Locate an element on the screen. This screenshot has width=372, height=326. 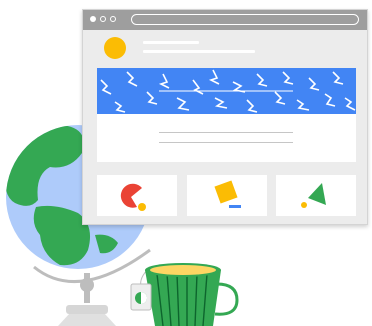
browser-titlebar is located at coordinates (225, 20).